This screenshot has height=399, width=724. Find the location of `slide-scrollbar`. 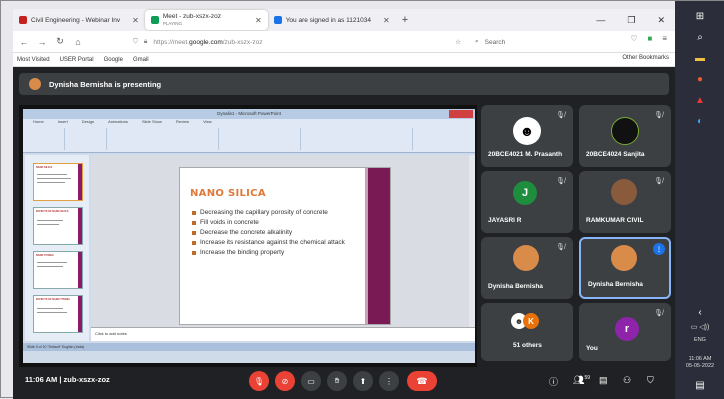

slide-scrollbar is located at coordinates (472, 241).